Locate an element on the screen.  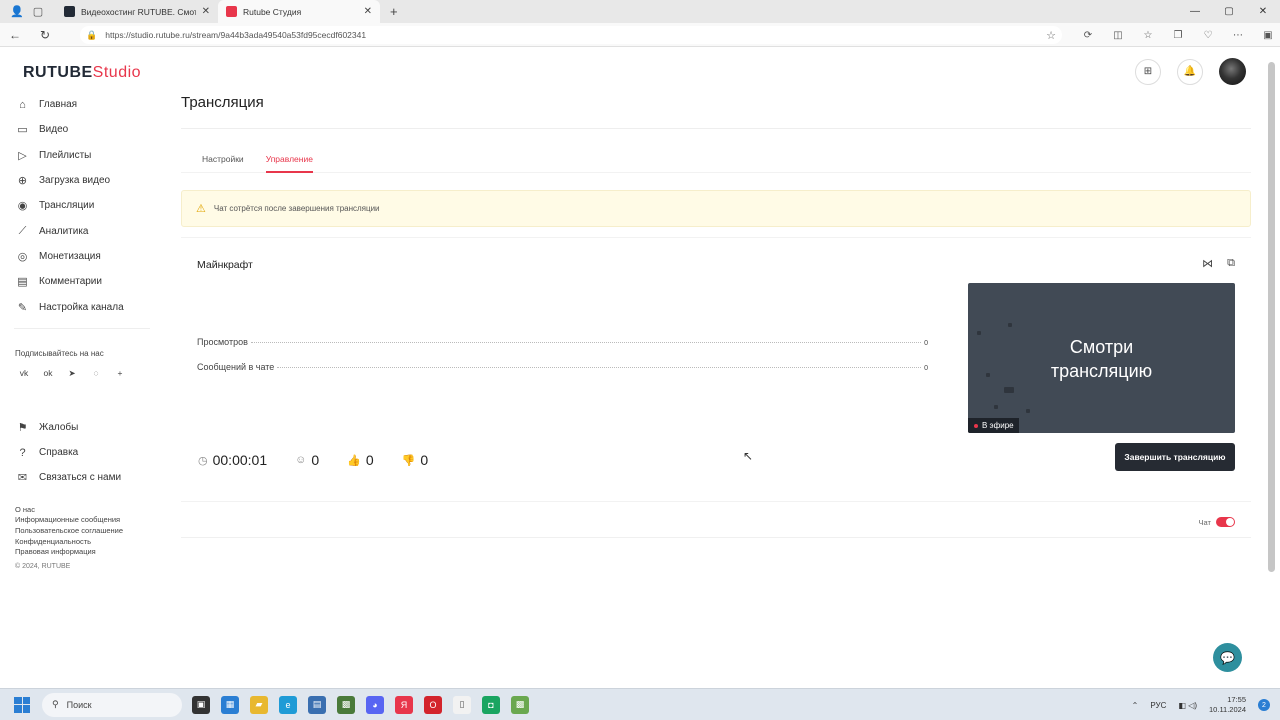
tab-settings: Настройки is located at coordinates (223, 159).